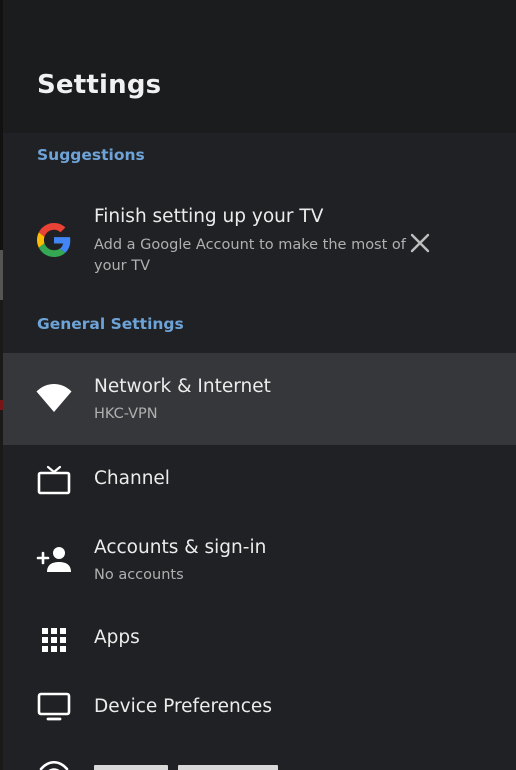  I want to click on settings-item-apps: Apps, so click(259, 640).